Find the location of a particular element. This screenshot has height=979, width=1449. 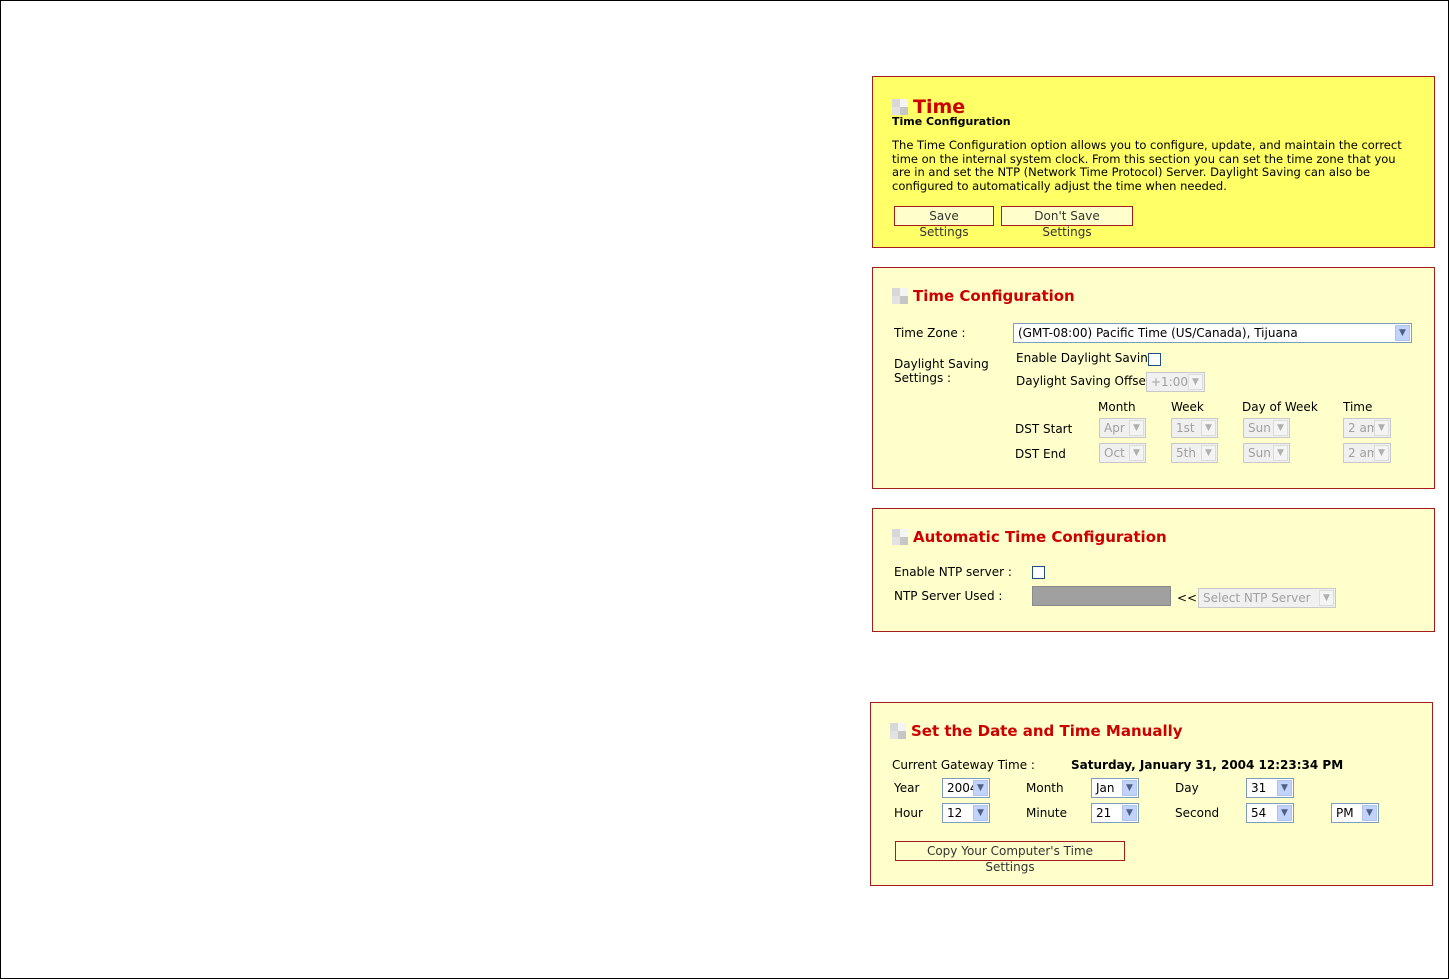

hour-label: Hour is located at coordinates (908, 813).